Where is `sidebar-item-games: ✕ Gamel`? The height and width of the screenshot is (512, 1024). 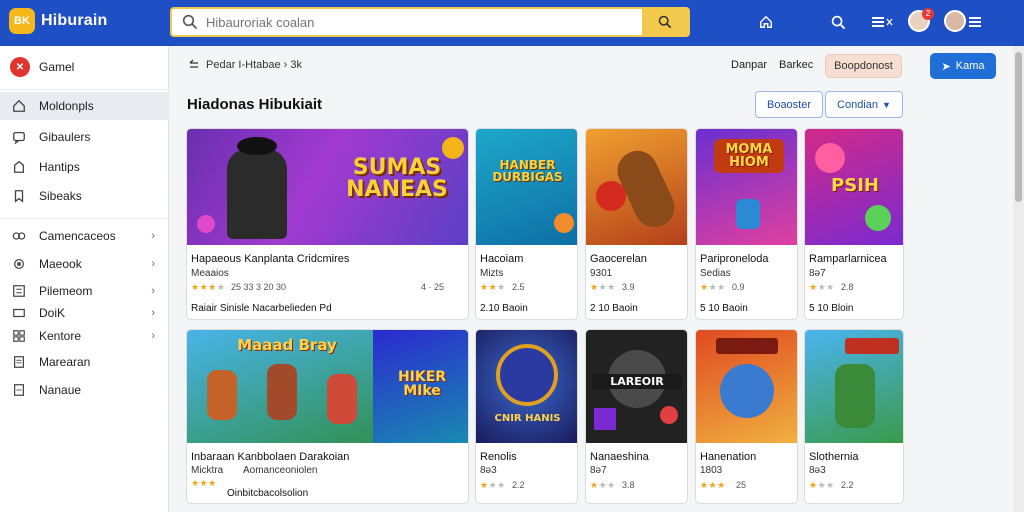 sidebar-item-games: ✕ Gamel is located at coordinates (84, 67).